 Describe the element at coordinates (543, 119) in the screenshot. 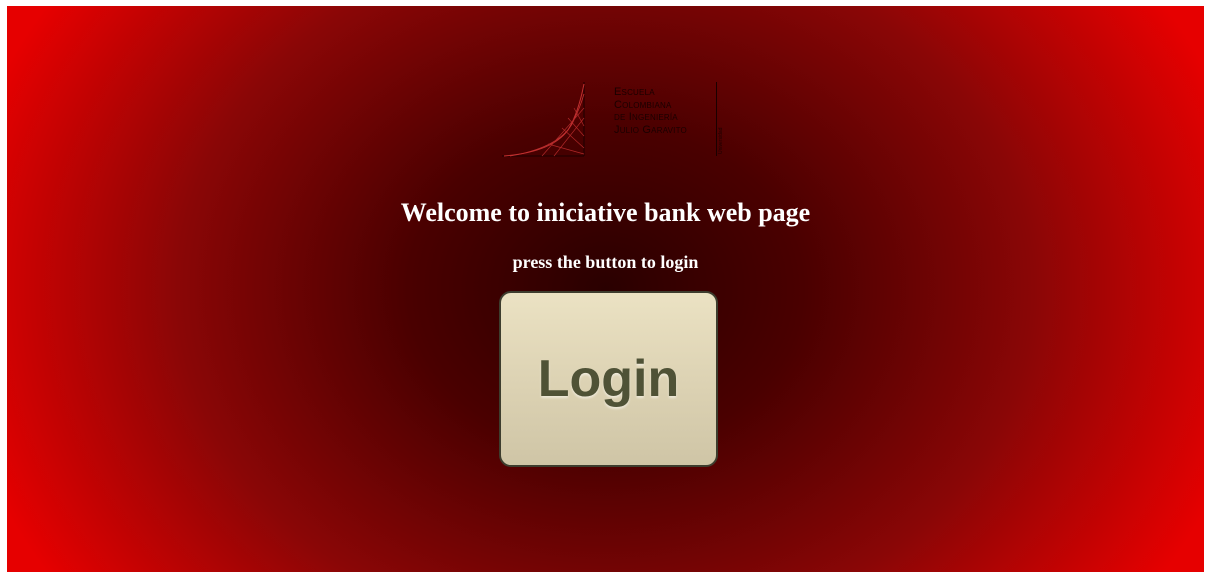

I see `logo-curve-icon` at that location.